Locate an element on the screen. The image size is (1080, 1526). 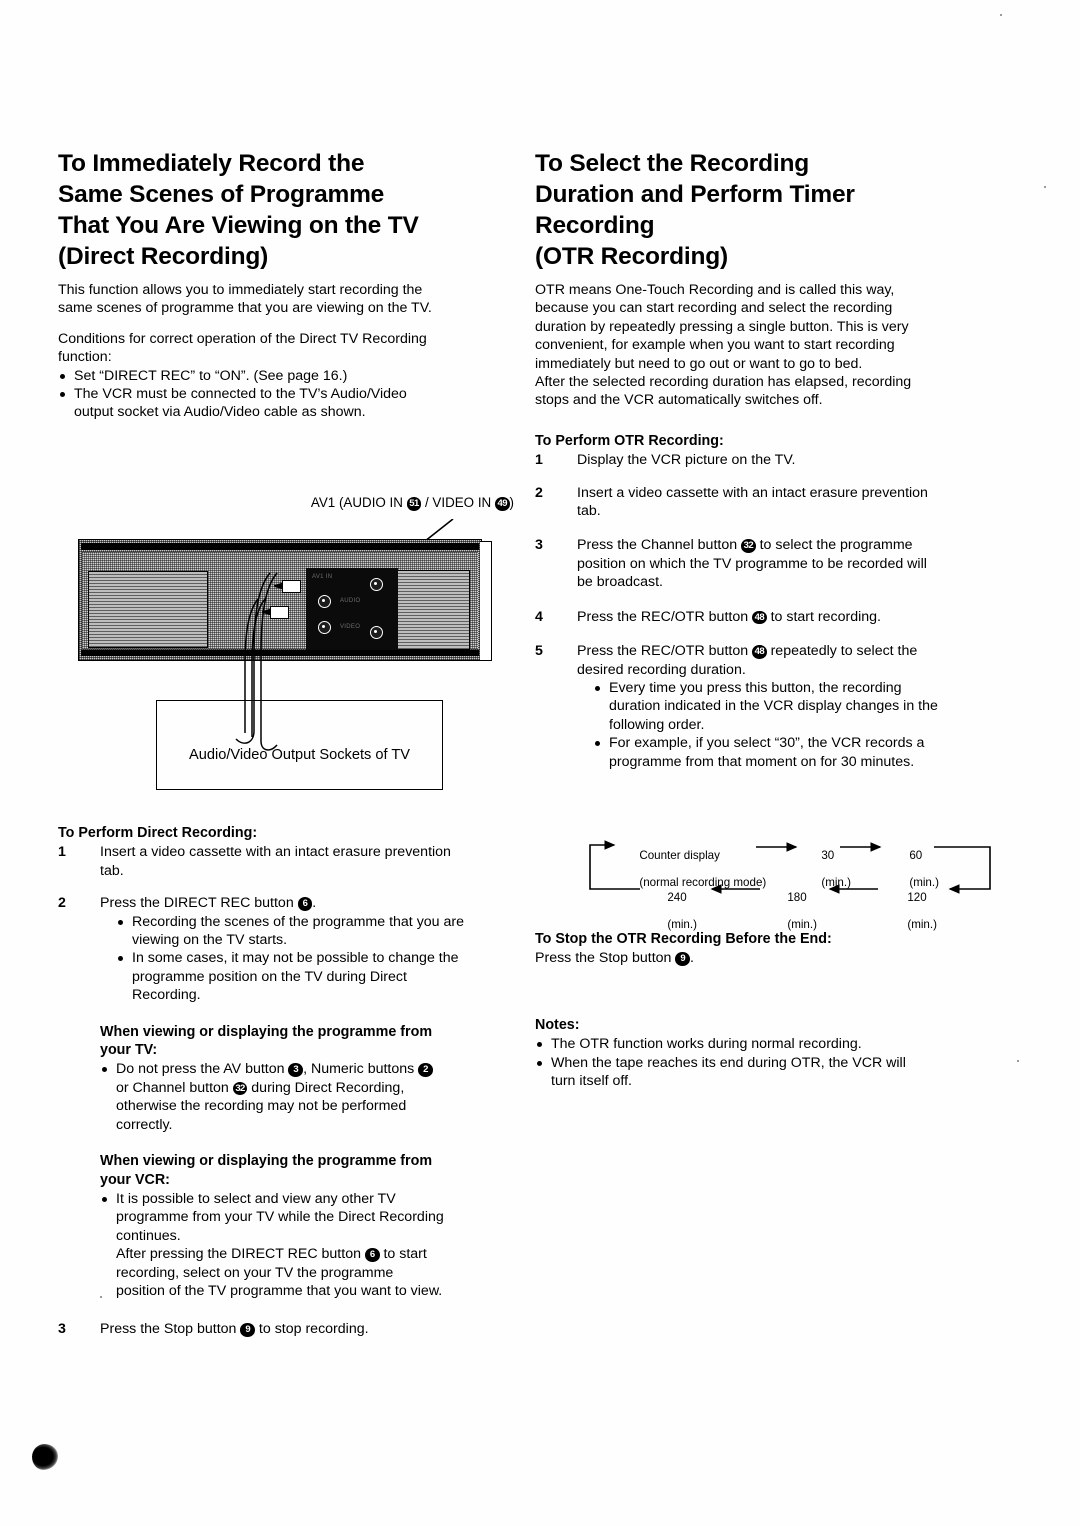
text-line: following order. is located at coordinates (657, 724).